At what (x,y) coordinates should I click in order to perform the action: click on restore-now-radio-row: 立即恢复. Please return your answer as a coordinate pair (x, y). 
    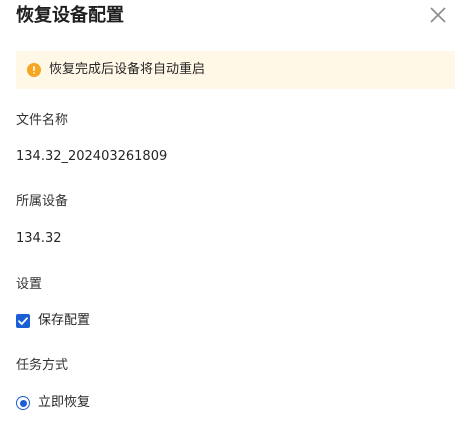
    Looking at the image, I should click on (53, 403).